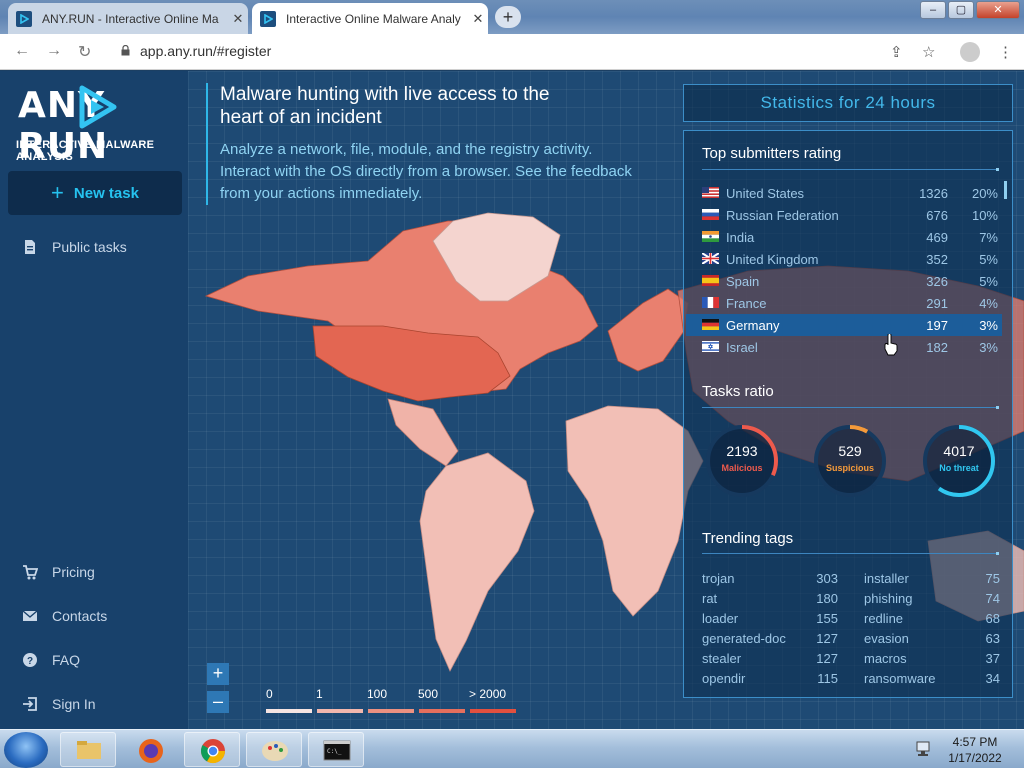 The width and height of the screenshot is (1024, 768). What do you see at coordinates (508, 17) in the screenshot?
I see `new-tab-button: +` at bounding box center [508, 17].